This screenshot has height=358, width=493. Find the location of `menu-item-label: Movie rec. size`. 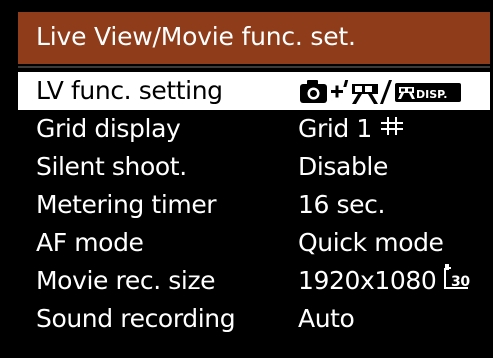

menu-item-label: Movie rec. size is located at coordinates (126, 280).